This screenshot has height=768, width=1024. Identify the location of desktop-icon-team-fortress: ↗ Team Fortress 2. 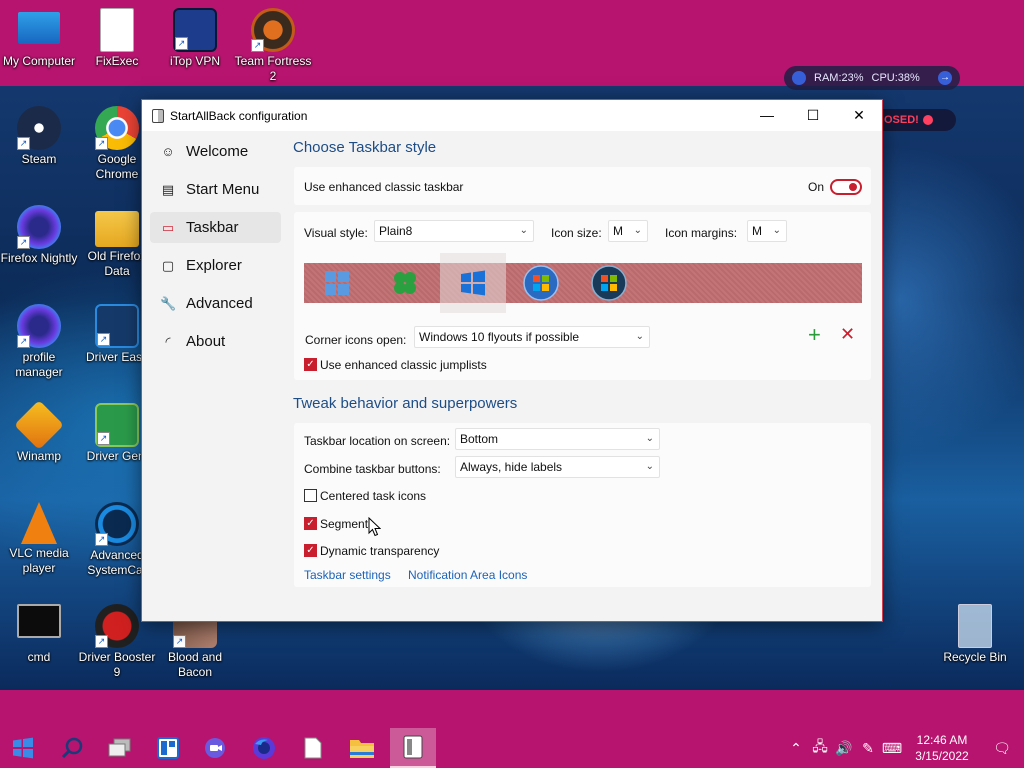
(273, 46).